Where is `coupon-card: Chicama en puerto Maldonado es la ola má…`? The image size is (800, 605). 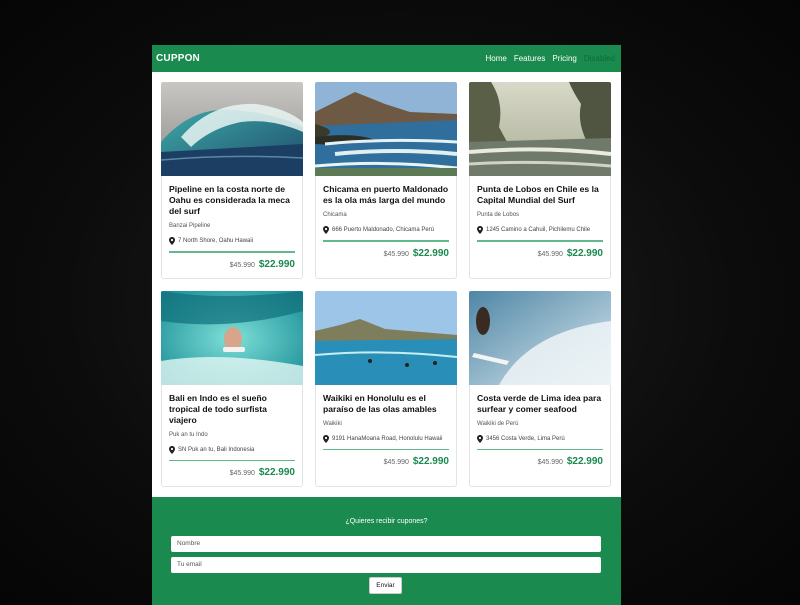 coupon-card: Chicama en puerto Maldonado es la ola má… is located at coordinates (386, 180).